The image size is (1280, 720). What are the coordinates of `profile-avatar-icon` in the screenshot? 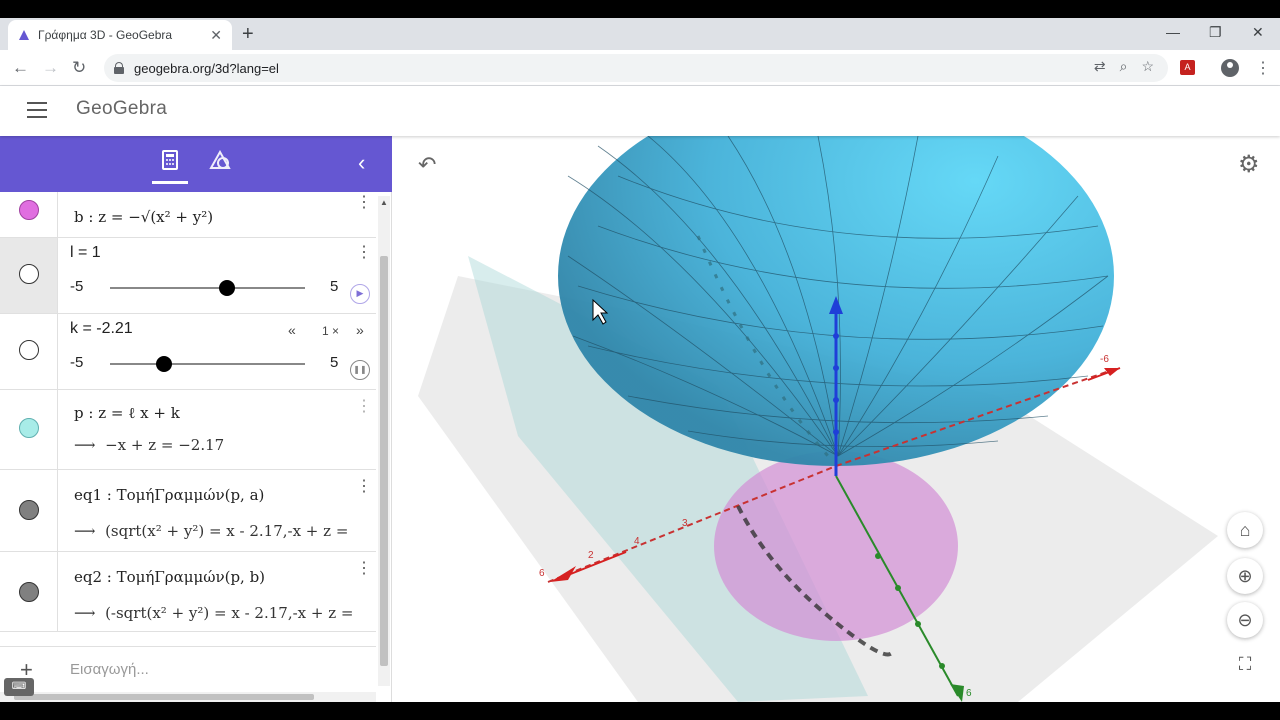 It's located at (1230, 68).